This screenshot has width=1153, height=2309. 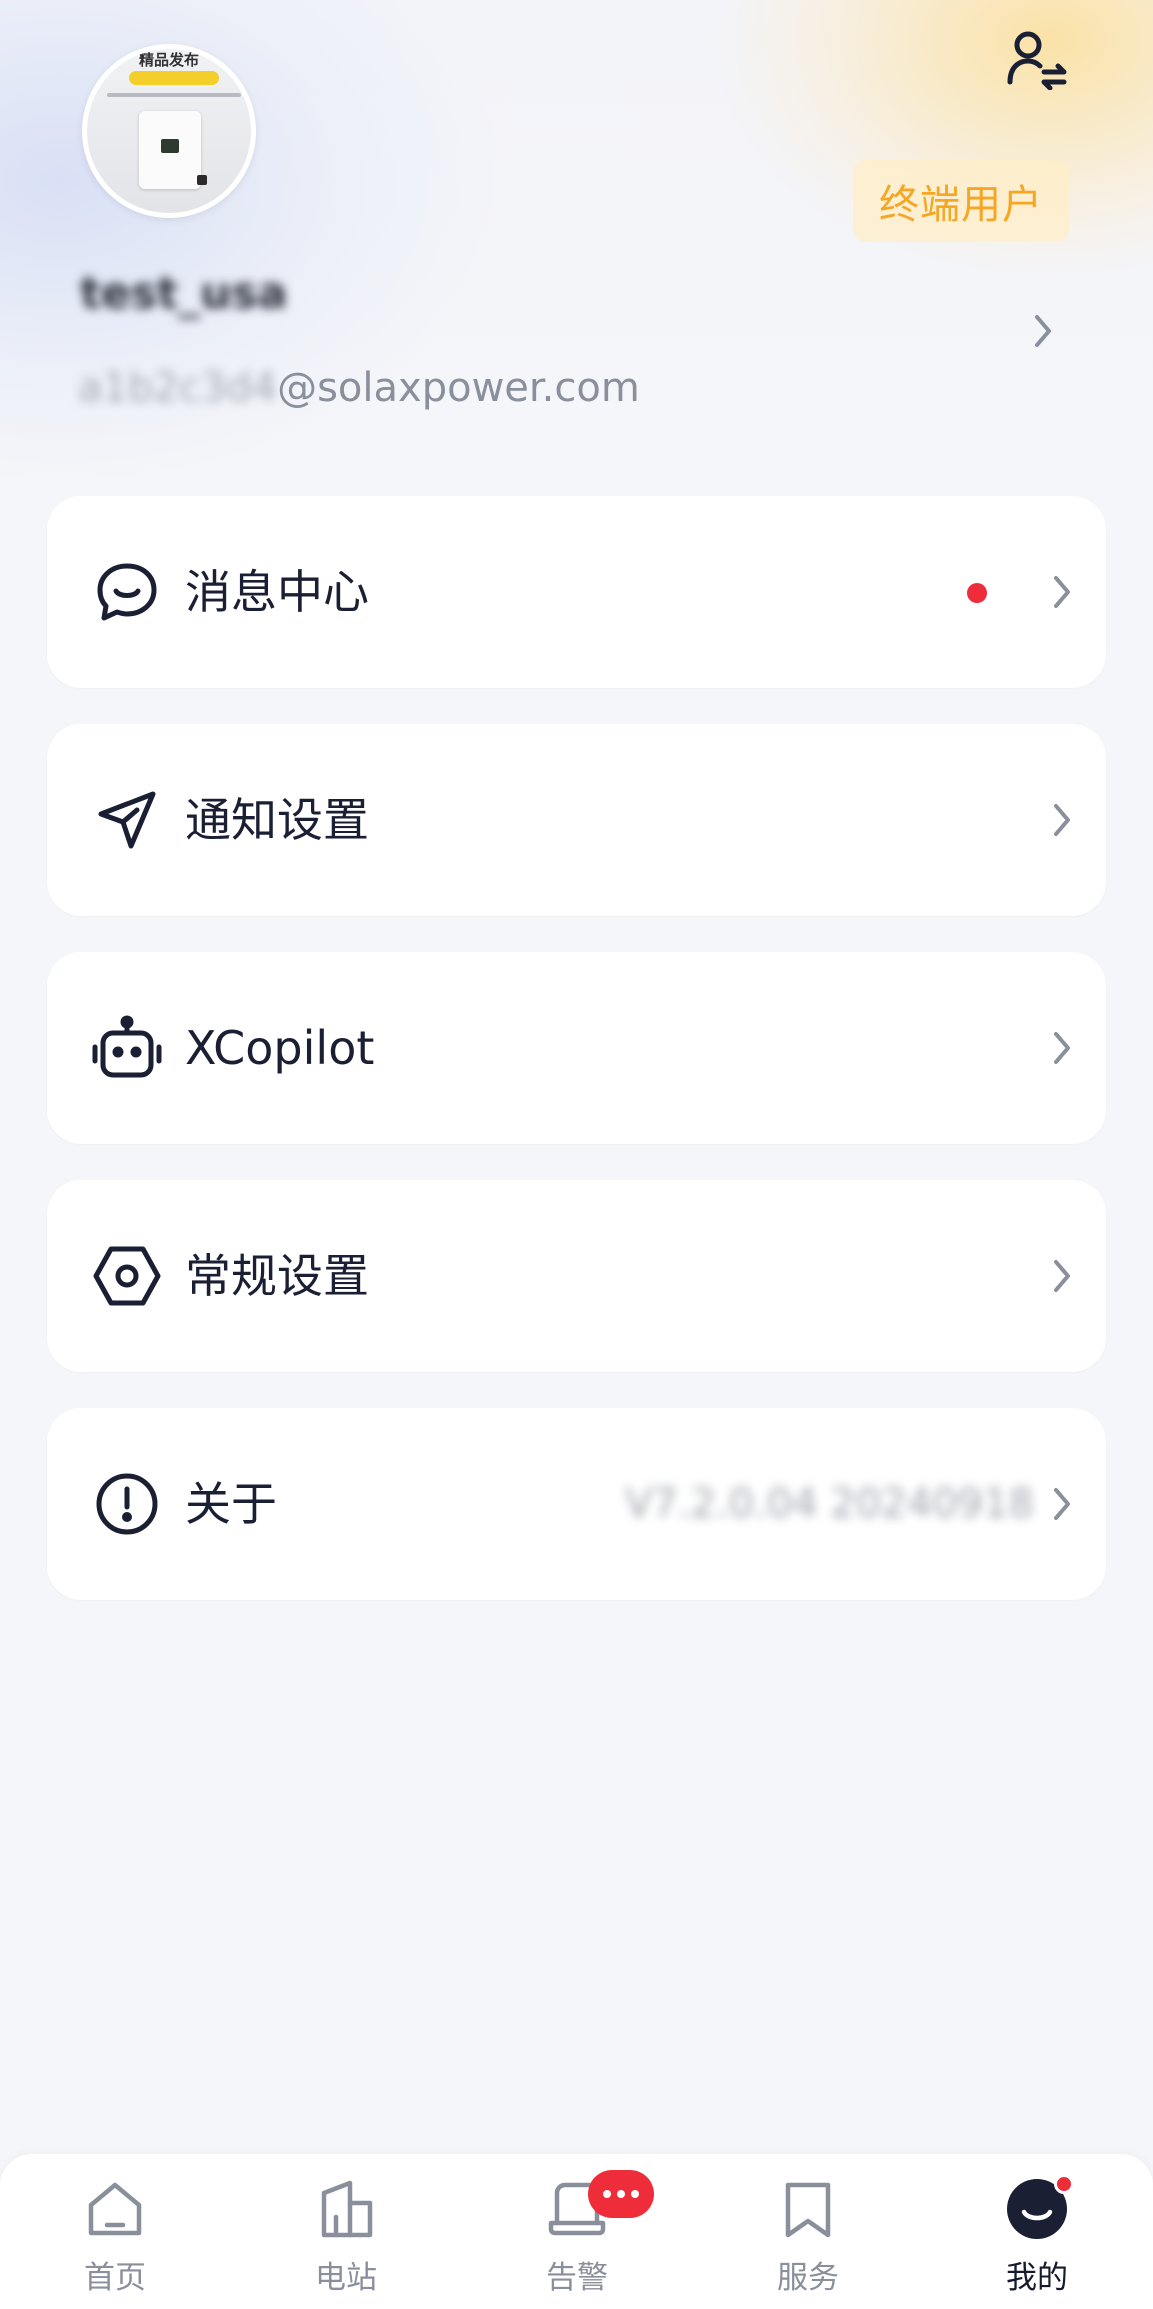 What do you see at coordinates (231, 1504) in the screenshot?
I see `menu-item-label: 关于` at bounding box center [231, 1504].